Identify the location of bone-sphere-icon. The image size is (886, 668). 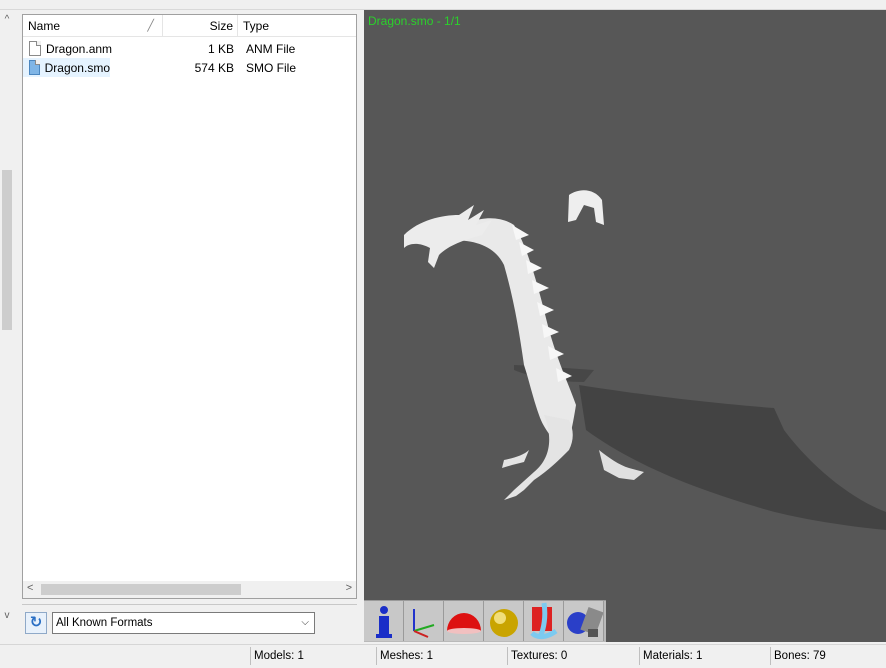
(585, 621).